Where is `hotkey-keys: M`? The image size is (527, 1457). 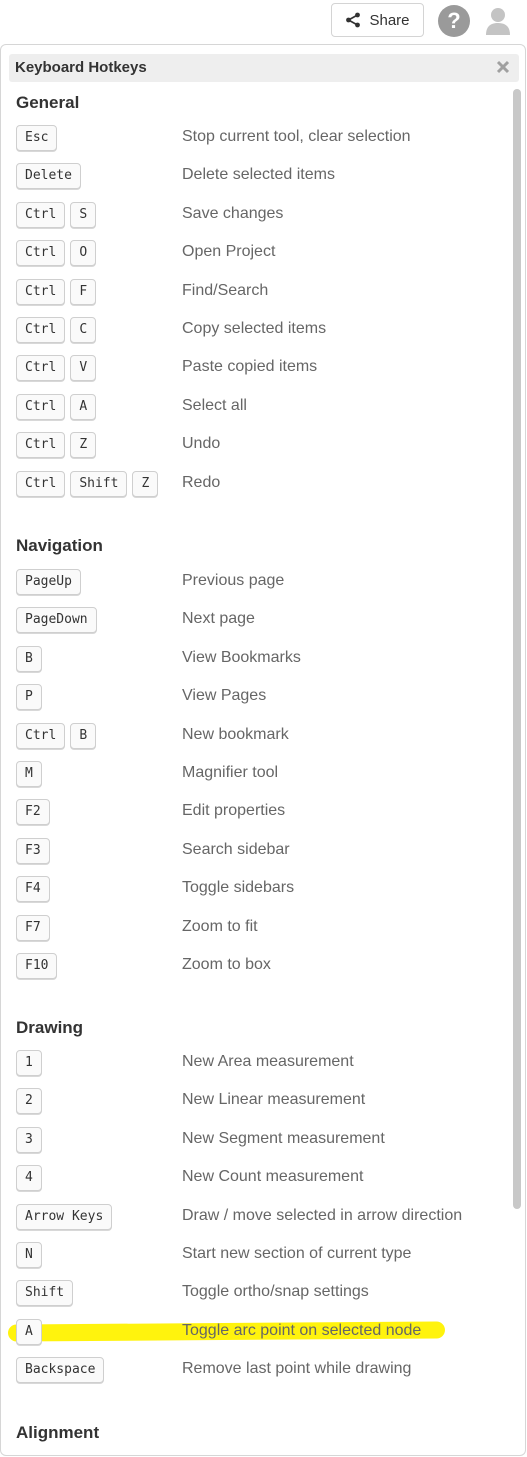
hotkey-keys: M is located at coordinates (29, 774).